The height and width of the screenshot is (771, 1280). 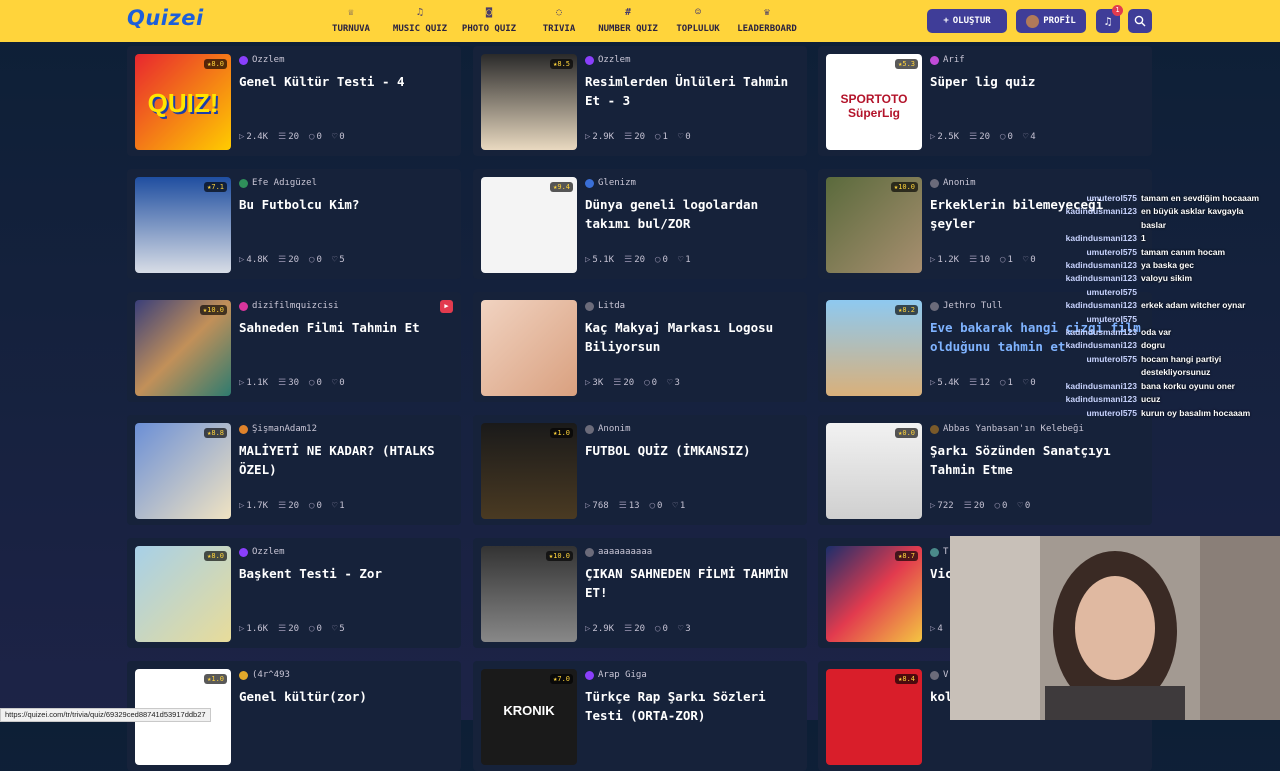 What do you see at coordinates (183, 471) in the screenshot?
I see `quiz-thumbnail: ★8.8` at bounding box center [183, 471].